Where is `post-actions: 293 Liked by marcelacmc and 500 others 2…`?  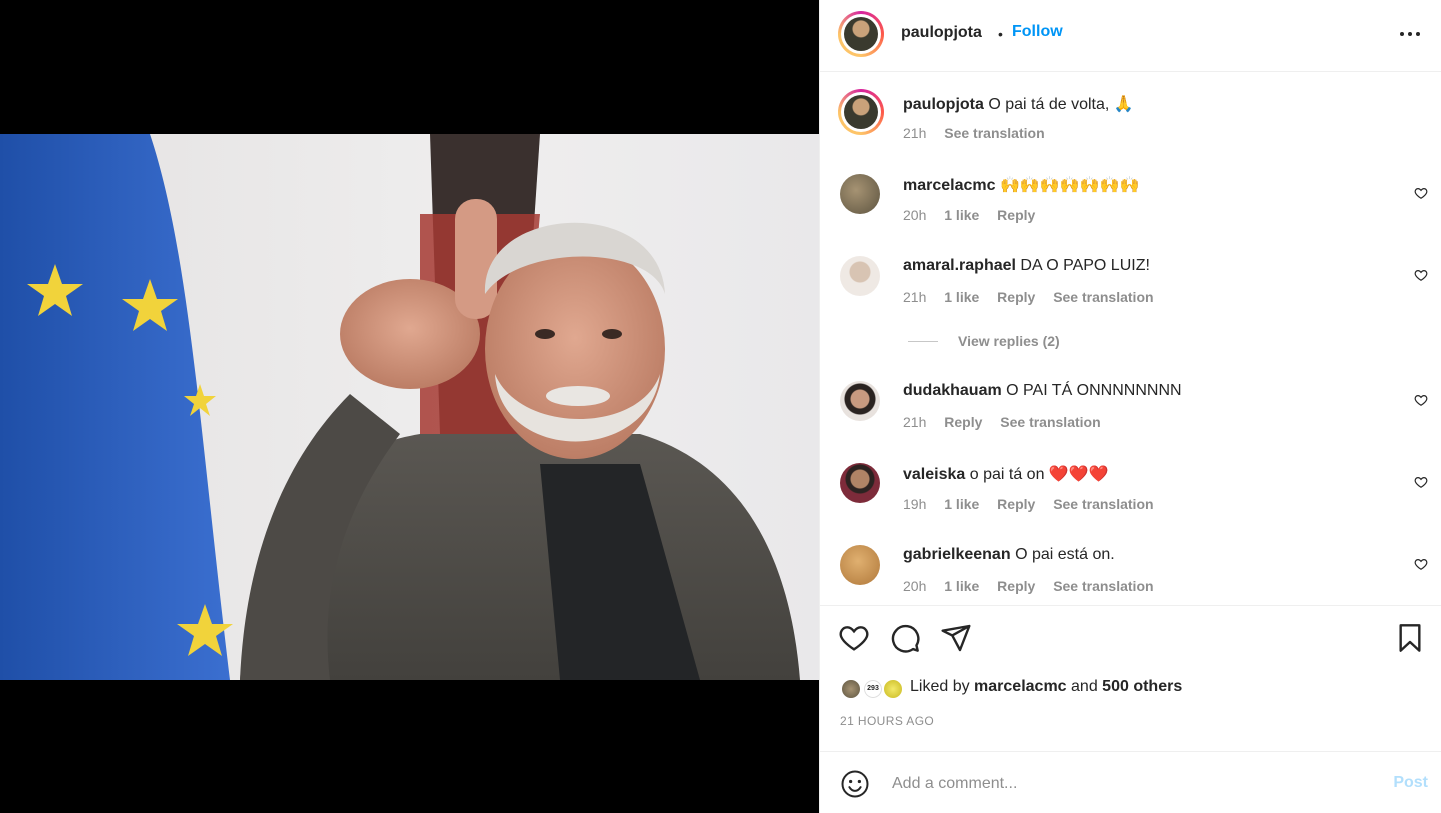
post-actions: 293 Liked by marcelacmc and 500 others 2… is located at coordinates (1130, 678).